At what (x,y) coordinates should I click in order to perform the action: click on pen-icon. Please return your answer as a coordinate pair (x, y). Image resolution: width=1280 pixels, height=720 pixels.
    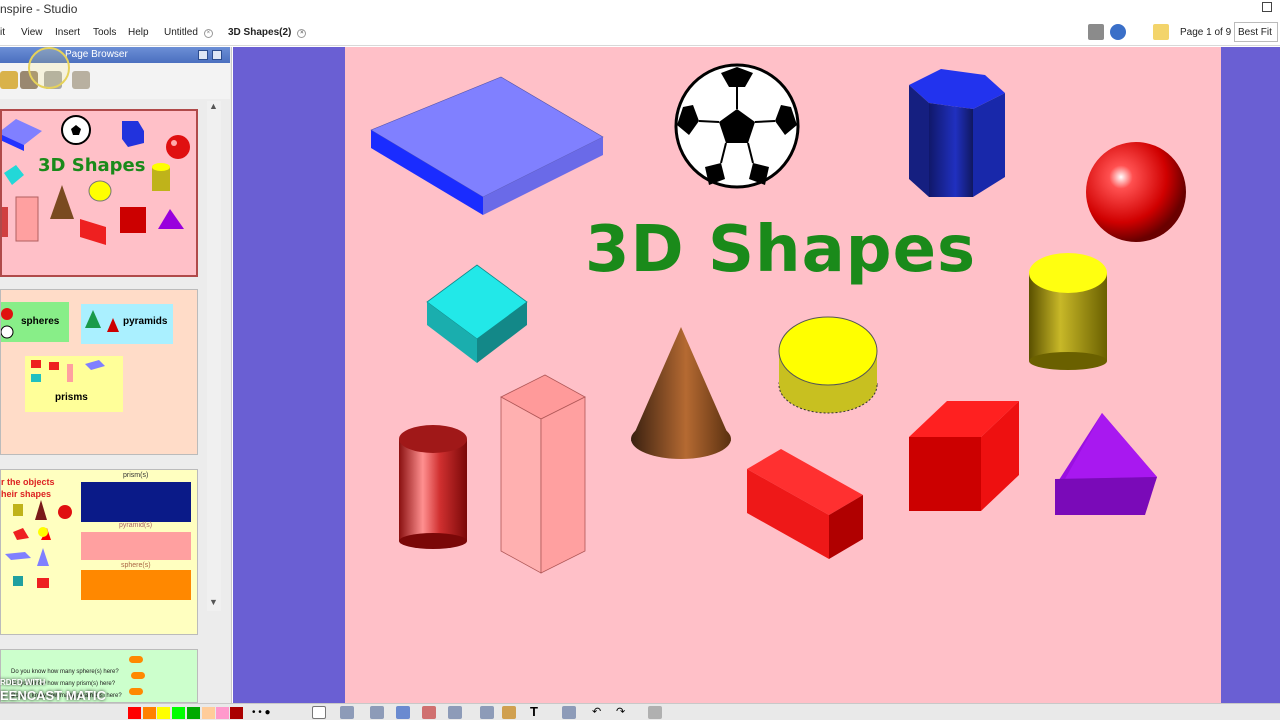
    Looking at the image, I should click on (377, 712).